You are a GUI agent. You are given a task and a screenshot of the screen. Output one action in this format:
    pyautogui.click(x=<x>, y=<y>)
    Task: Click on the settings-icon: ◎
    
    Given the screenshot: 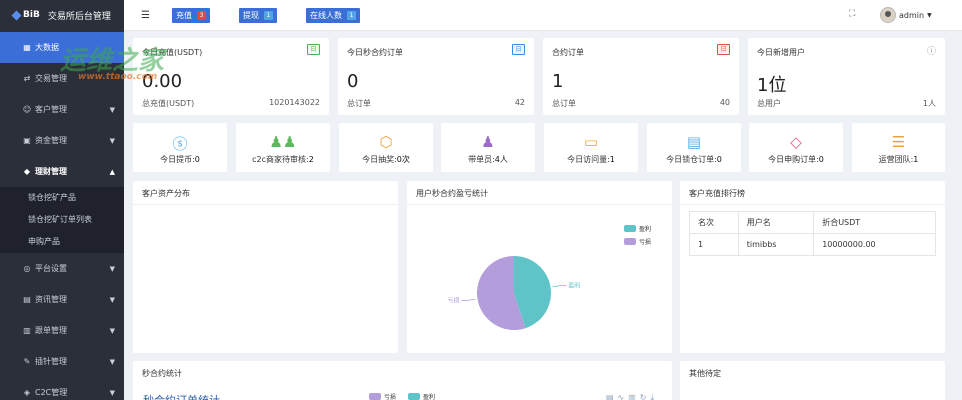 What is the action you would take?
    pyautogui.click(x=27, y=268)
    